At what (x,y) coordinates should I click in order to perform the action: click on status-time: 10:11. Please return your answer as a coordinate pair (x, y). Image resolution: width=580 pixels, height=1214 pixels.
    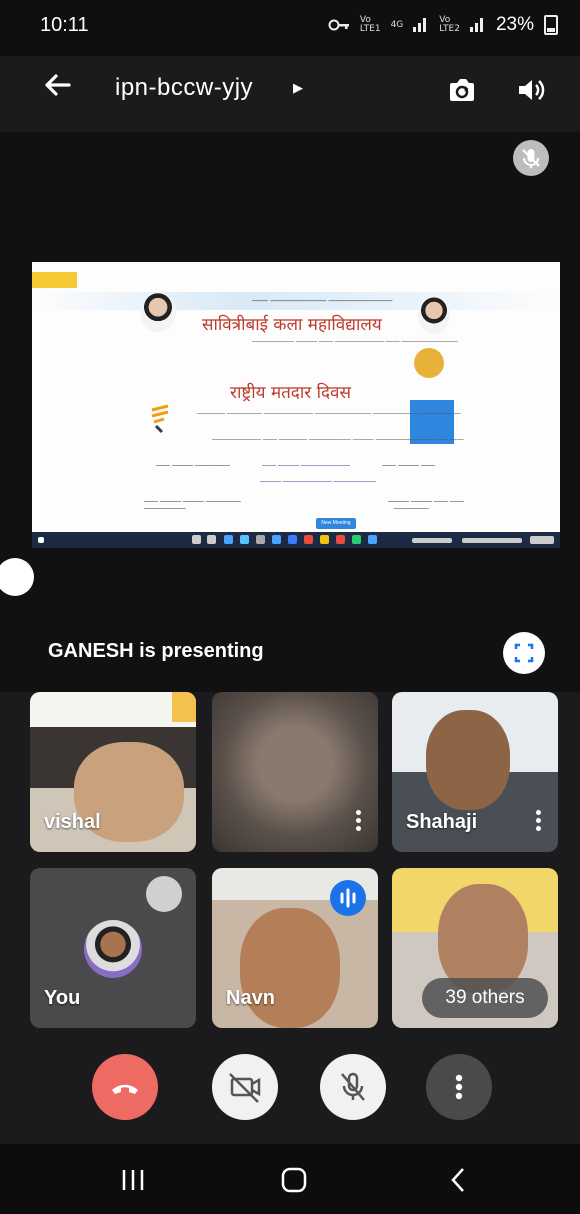
    Looking at the image, I should click on (64, 25).